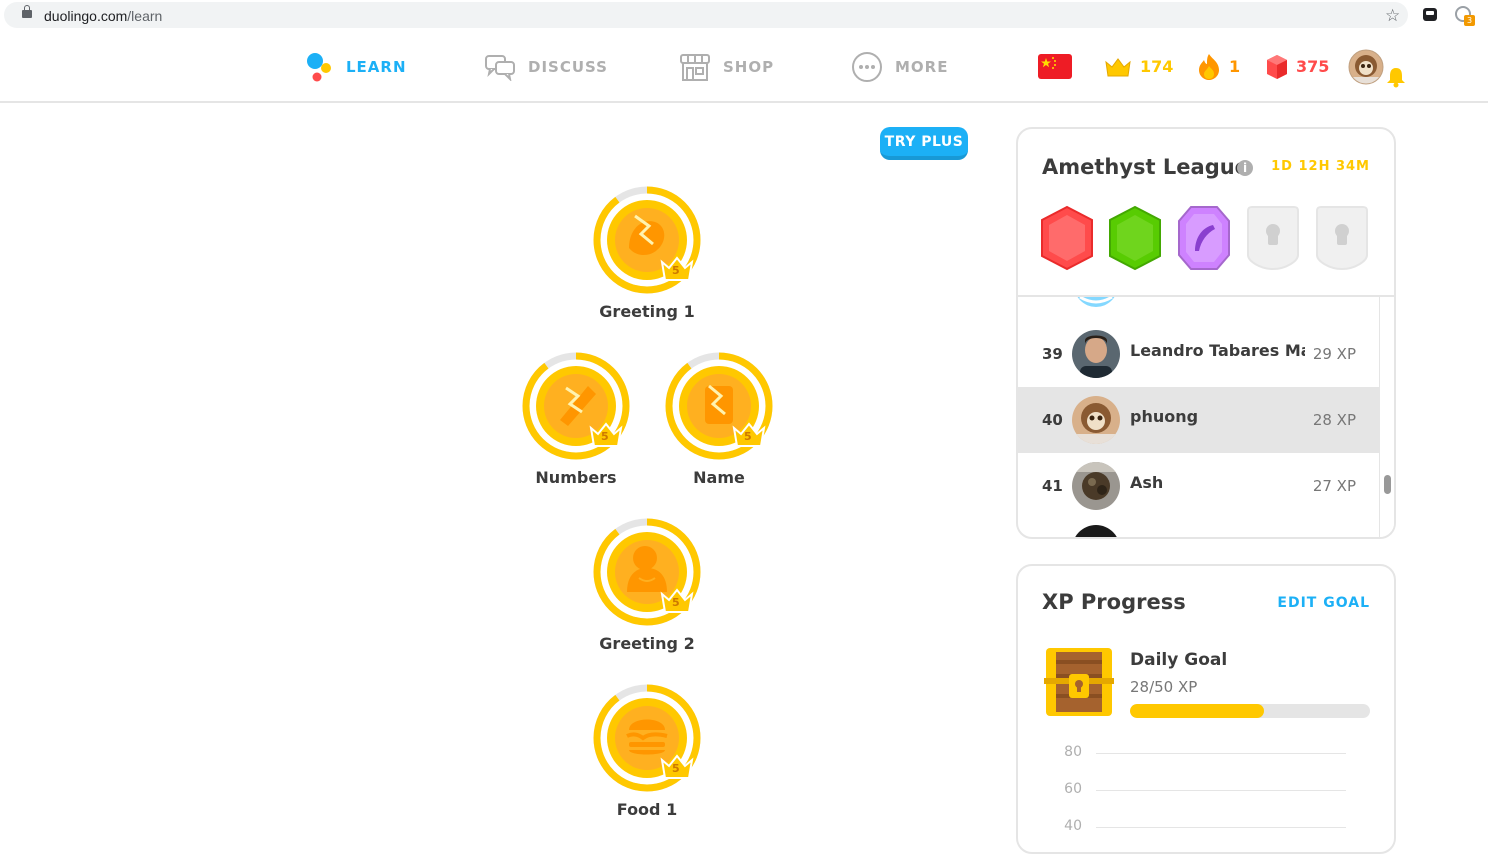  What do you see at coordinates (1334, 354) in the screenshot?
I see `user-xp: 29 XP` at bounding box center [1334, 354].